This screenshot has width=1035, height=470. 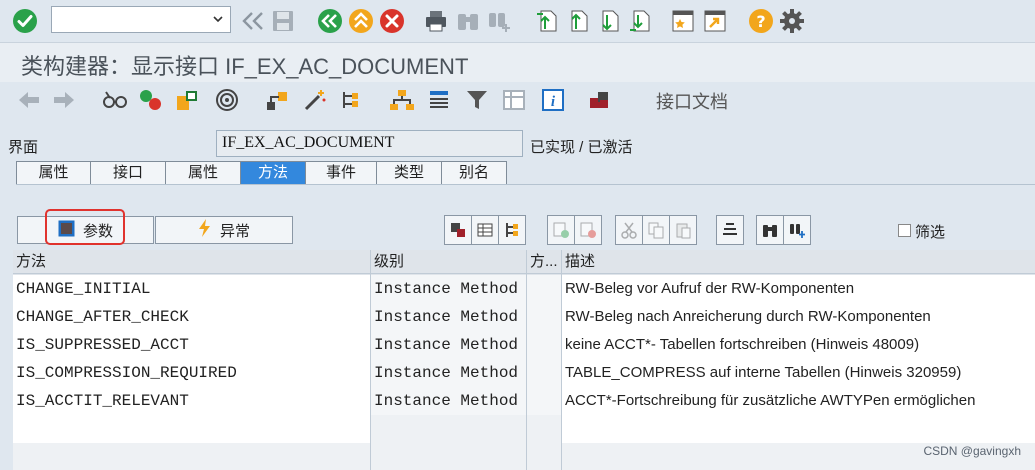 I want to click on cancel-icon, so click(x=392, y=21).